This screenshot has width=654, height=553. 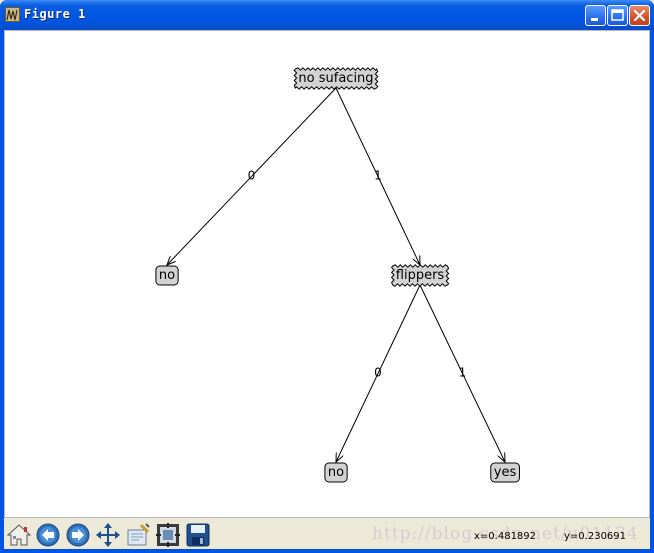 What do you see at coordinates (595, 536) in the screenshot?
I see `cursor-y-readout: y=0.230691` at bounding box center [595, 536].